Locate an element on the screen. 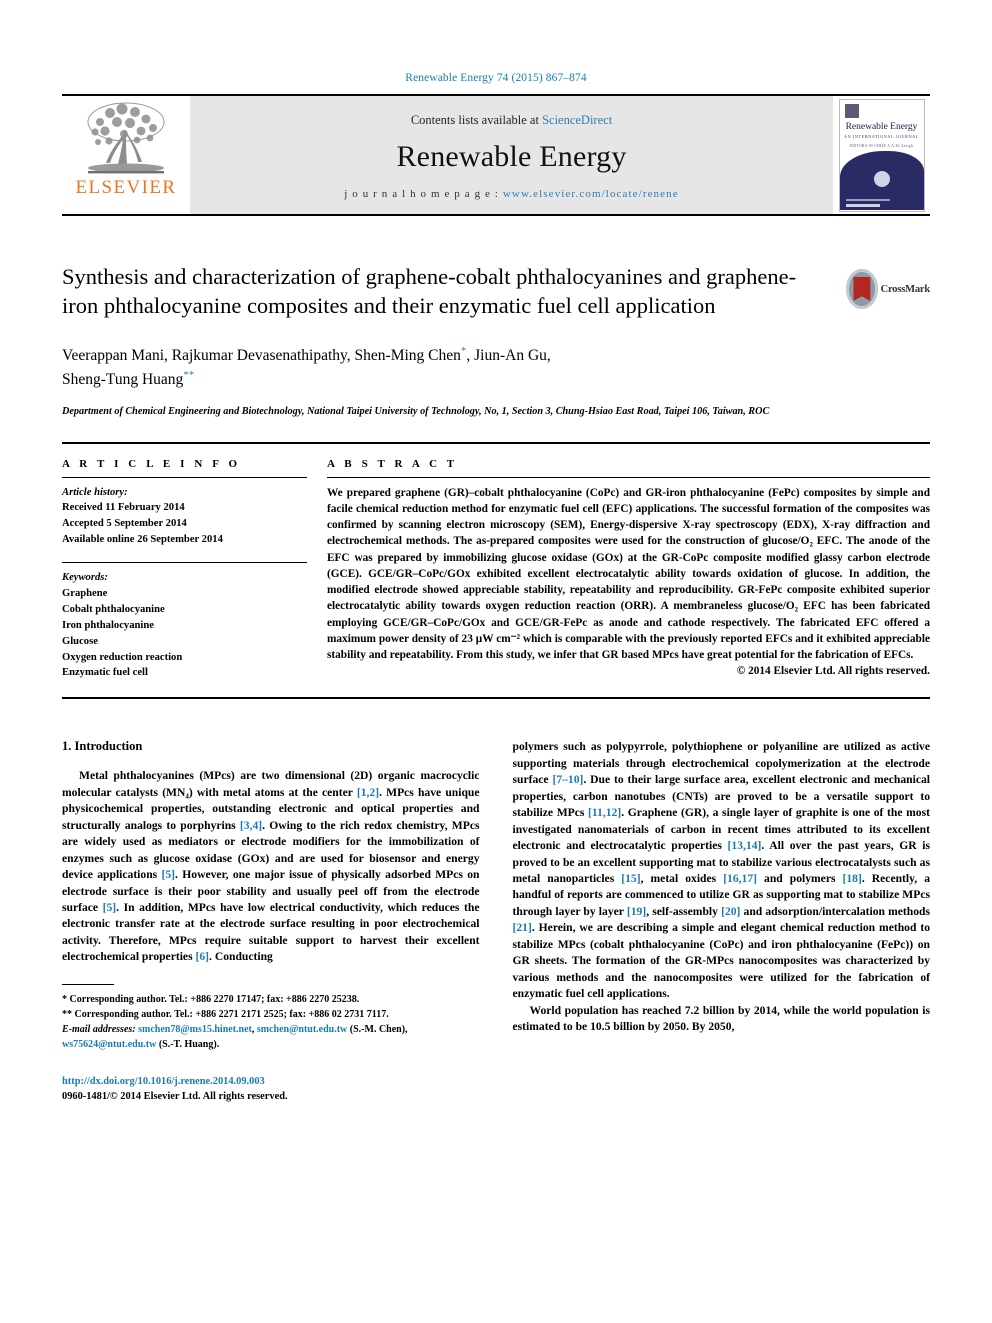 Image resolution: width=992 pixels, height=1323 pixels. email-attribution-1: (S.-M. Chen), is located at coordinates (378, 1029).